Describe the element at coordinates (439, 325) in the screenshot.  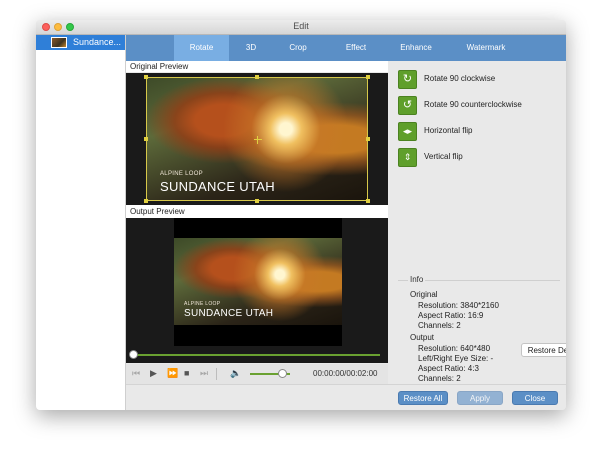
I see `info-original-channels: Channels: 2` at that location.